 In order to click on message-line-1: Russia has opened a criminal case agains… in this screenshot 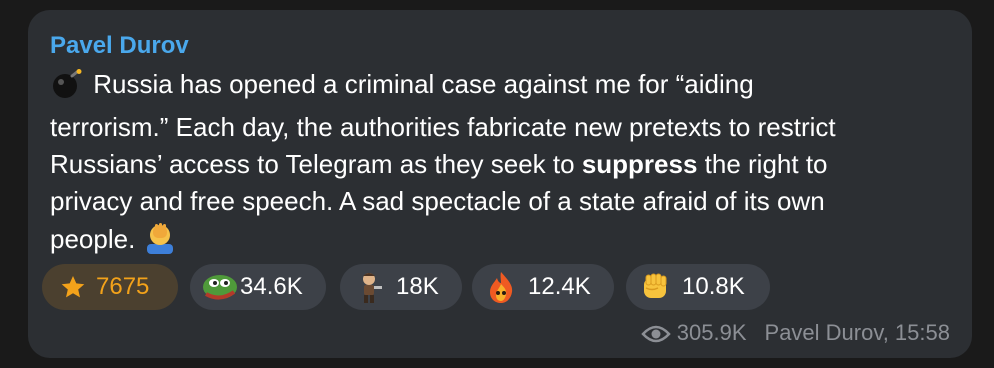, I will do `click(500, 87)`.